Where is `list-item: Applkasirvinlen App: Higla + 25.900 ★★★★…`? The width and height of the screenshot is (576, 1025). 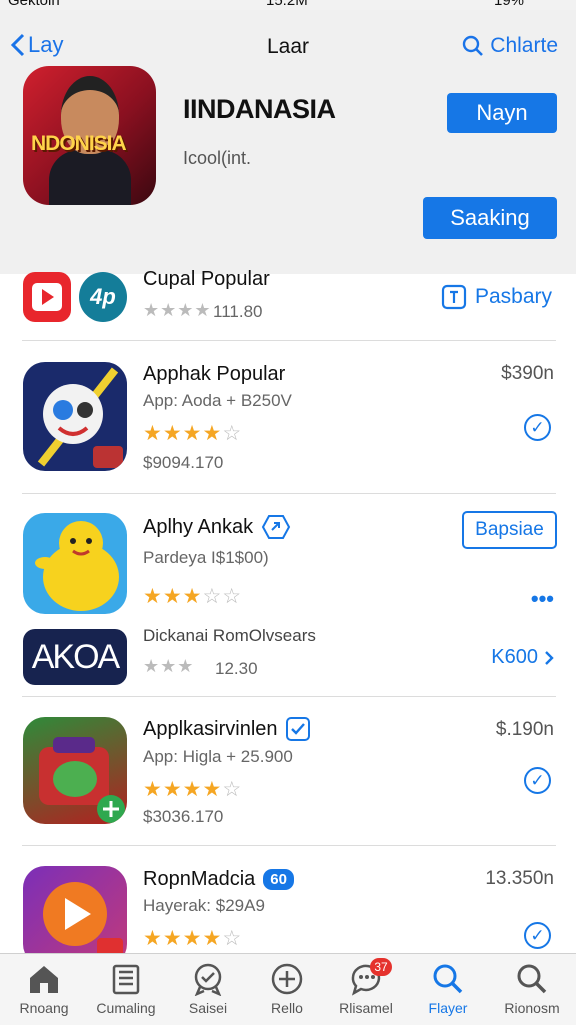
list-item: Applkasirvinlen App: Higla + 25.900 ★★★★… is located at coordinates (288, 771).